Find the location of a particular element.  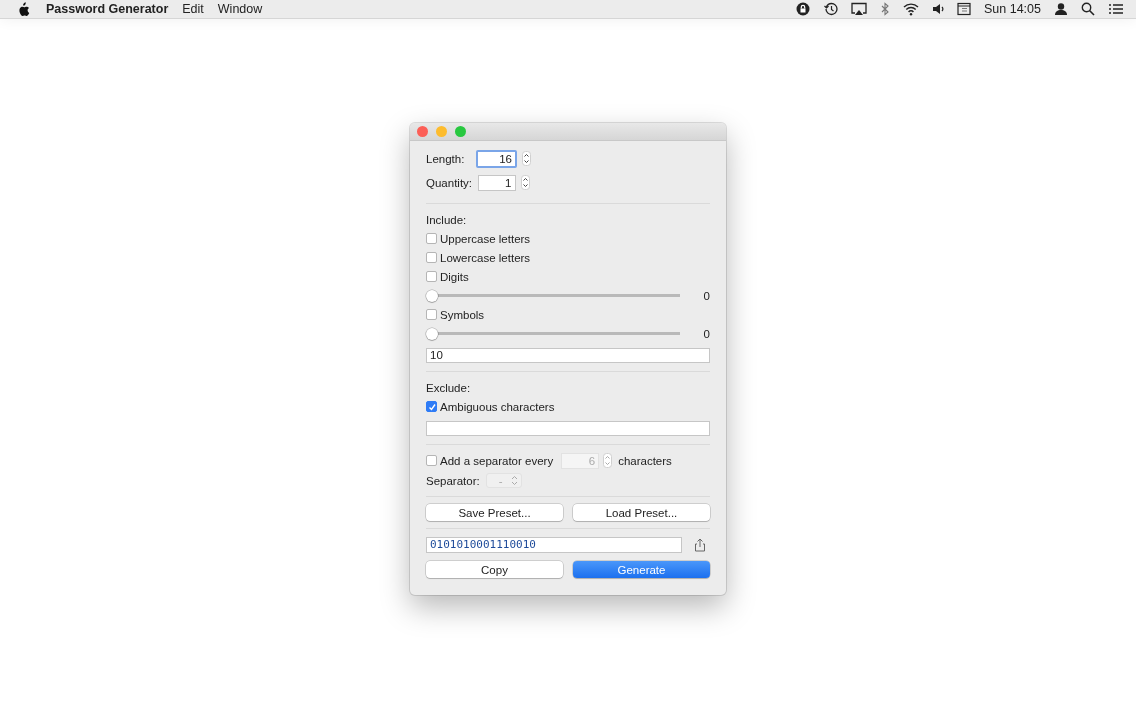

number-field: 16 is located at coordinates (496, 158).